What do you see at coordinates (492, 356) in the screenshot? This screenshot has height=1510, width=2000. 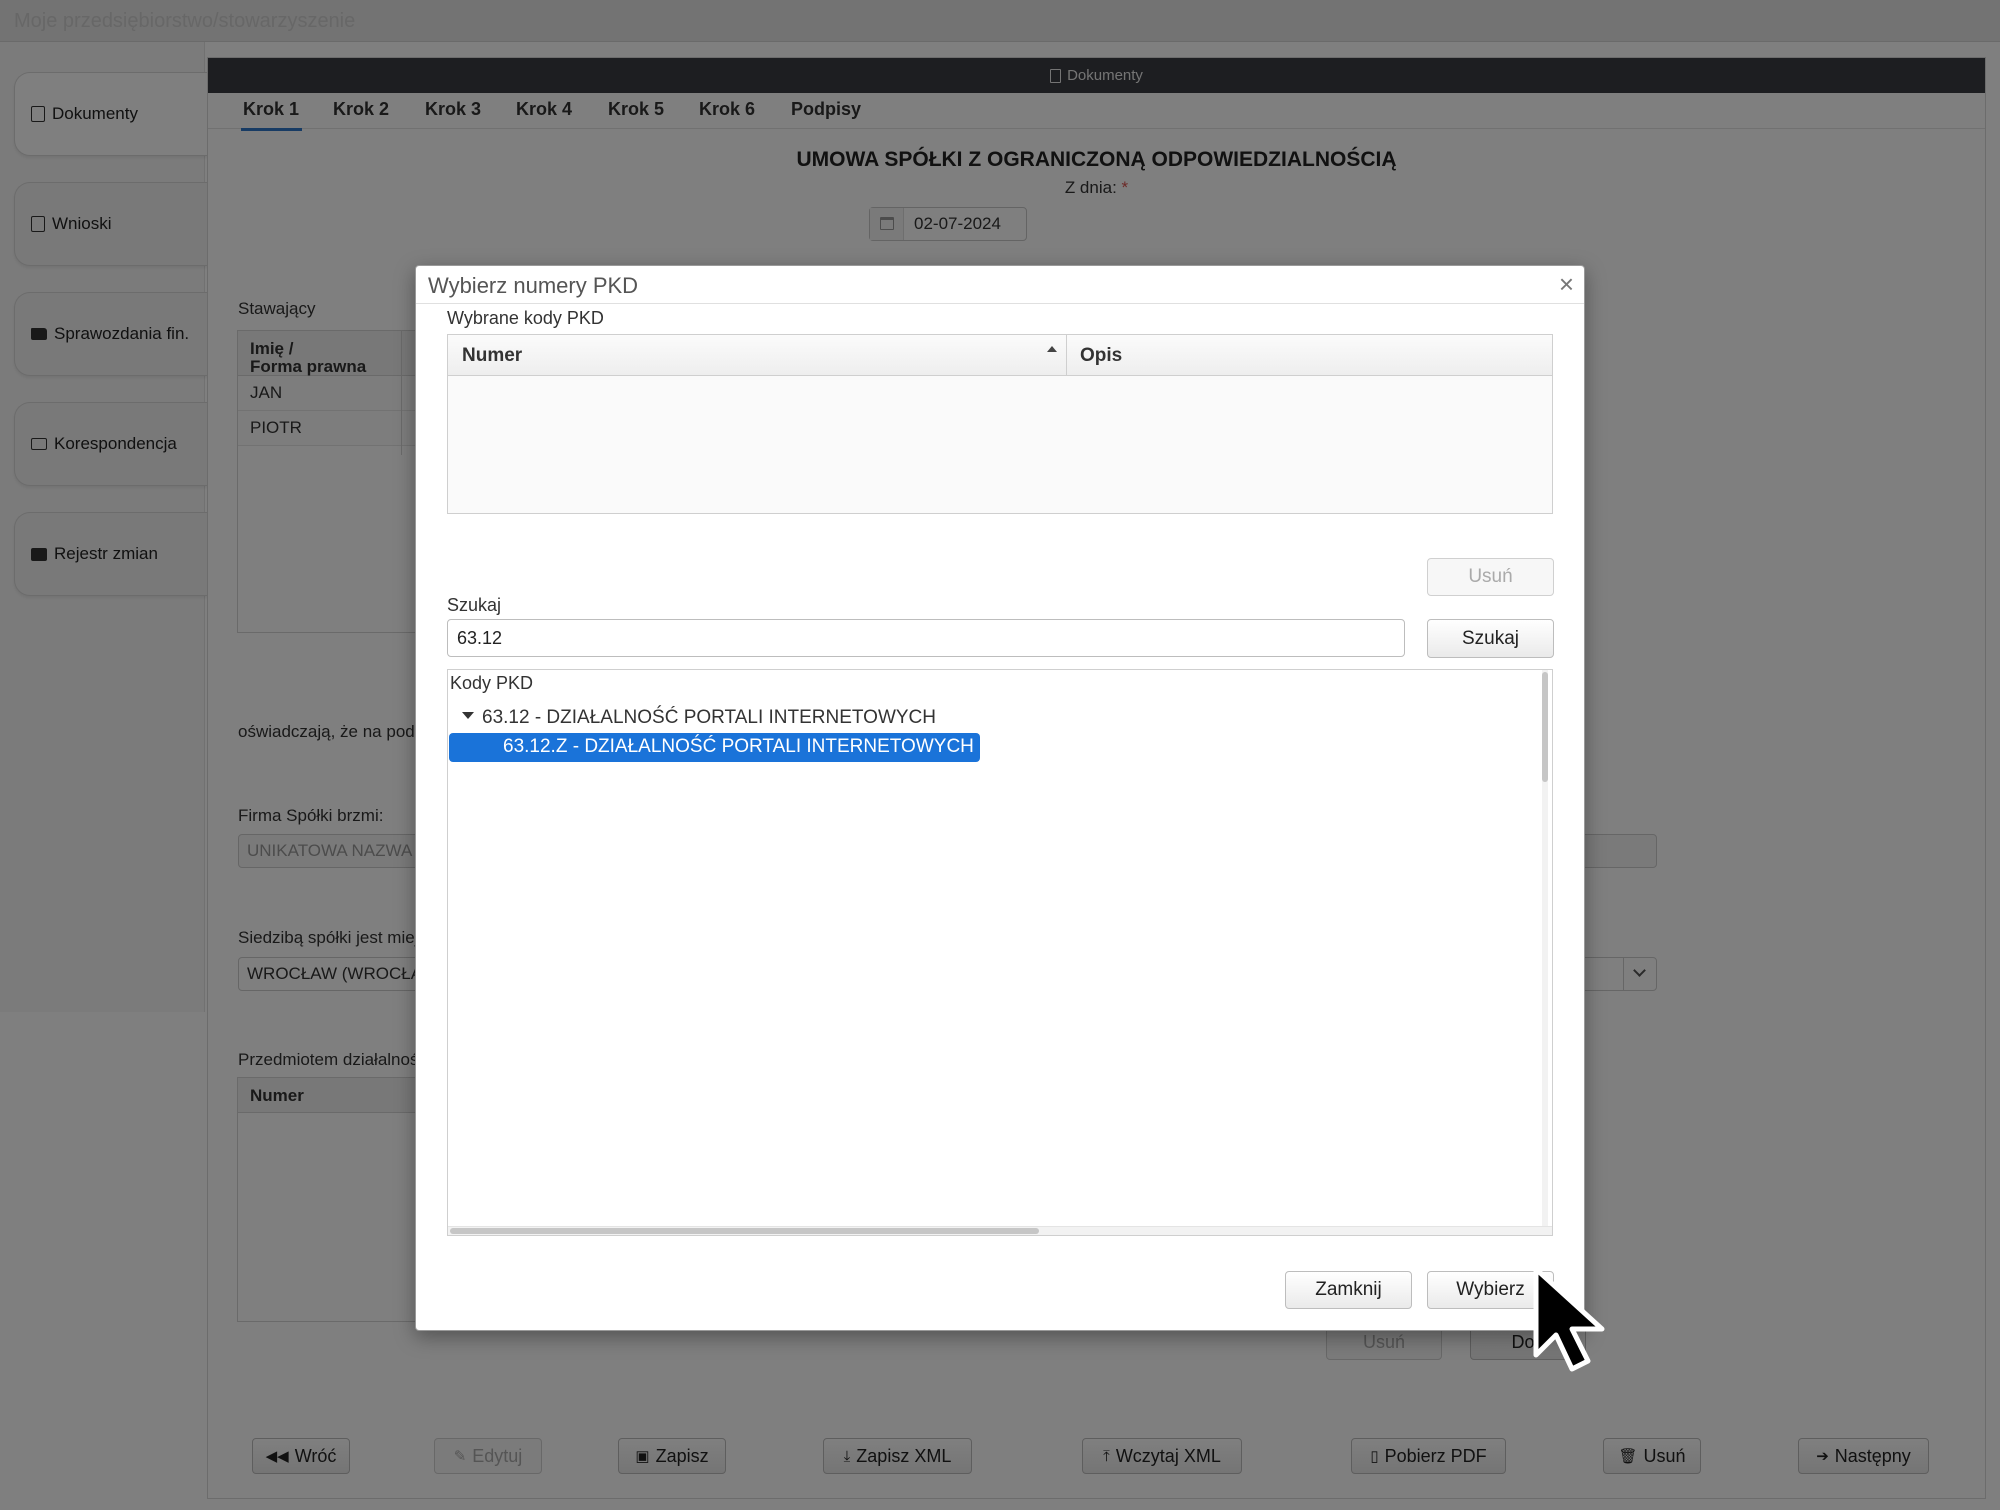 I see `column-numer: Numer` at bounding box center [492, 356].